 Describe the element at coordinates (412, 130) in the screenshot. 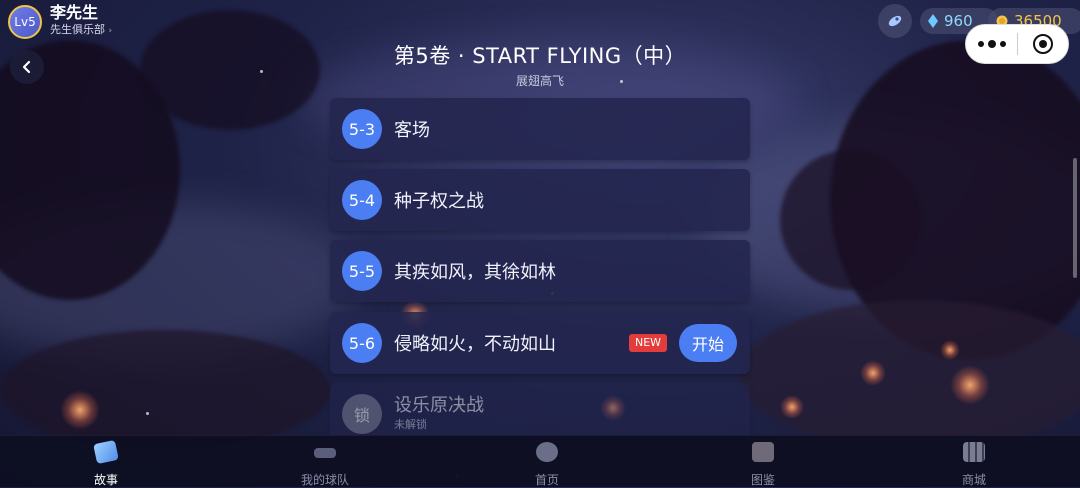

I see `chapter-title: 客场` at that location.